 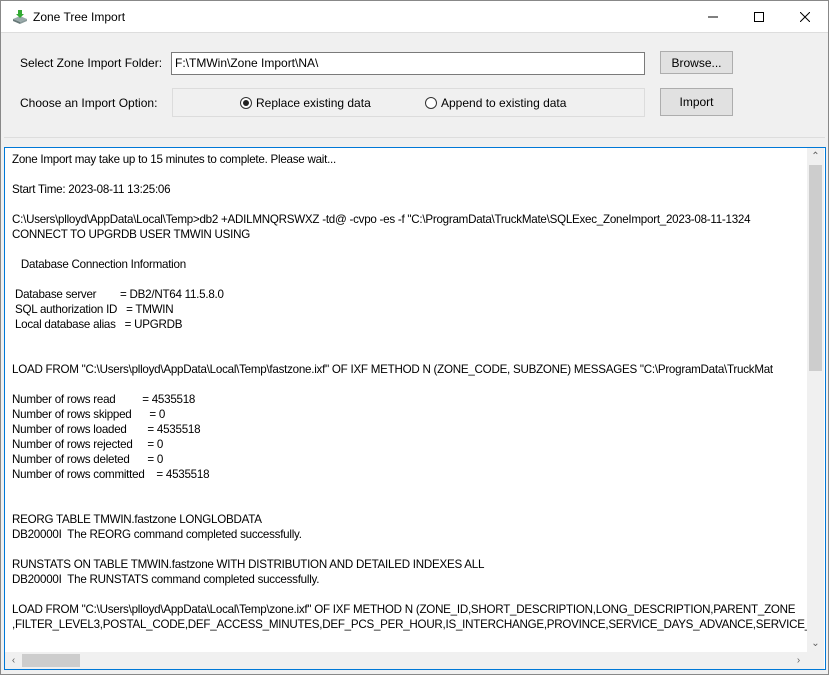 What do you see at coordinates (91, 63) in the screenshot?
I see `folder-label: Select Zone Import Folder:` at bounding box center [91, 63].